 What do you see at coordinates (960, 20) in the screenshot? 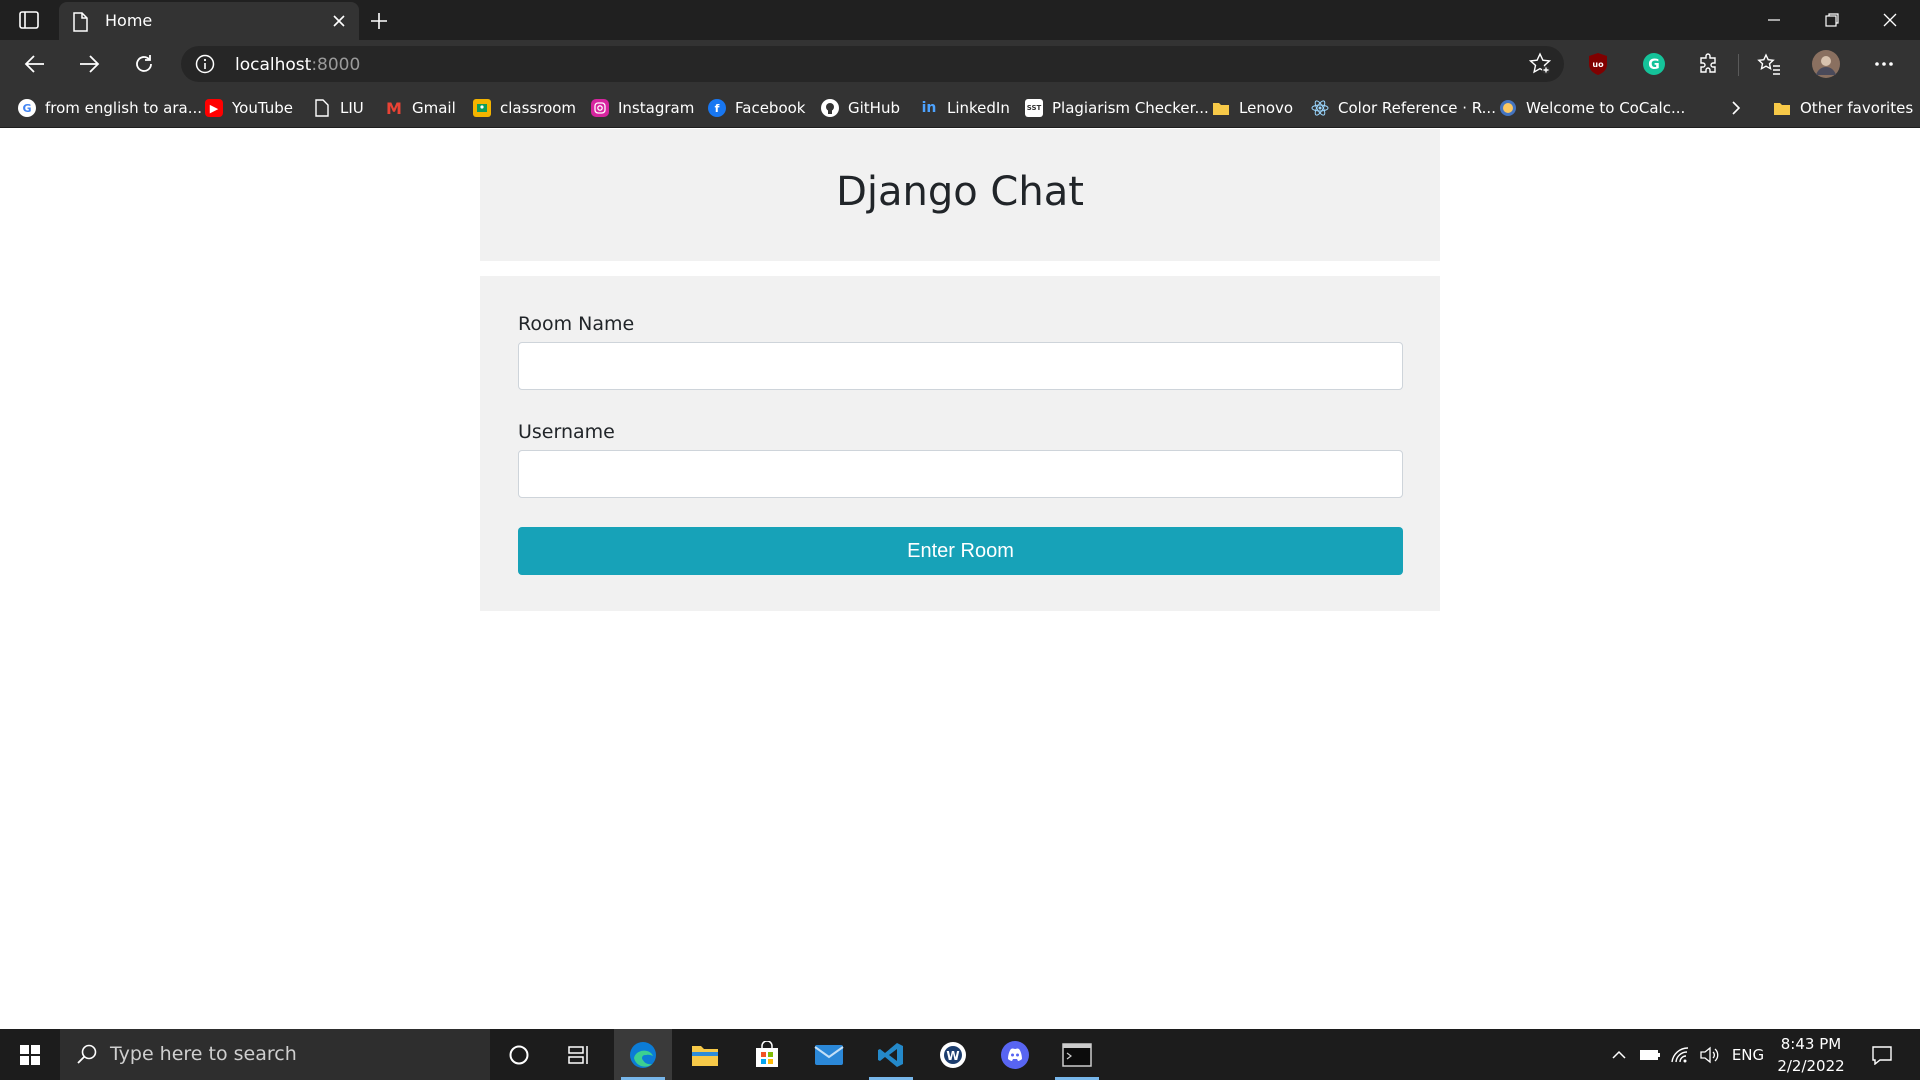
I see `browser-titlebar: Home` at bounding box center [960, 20].